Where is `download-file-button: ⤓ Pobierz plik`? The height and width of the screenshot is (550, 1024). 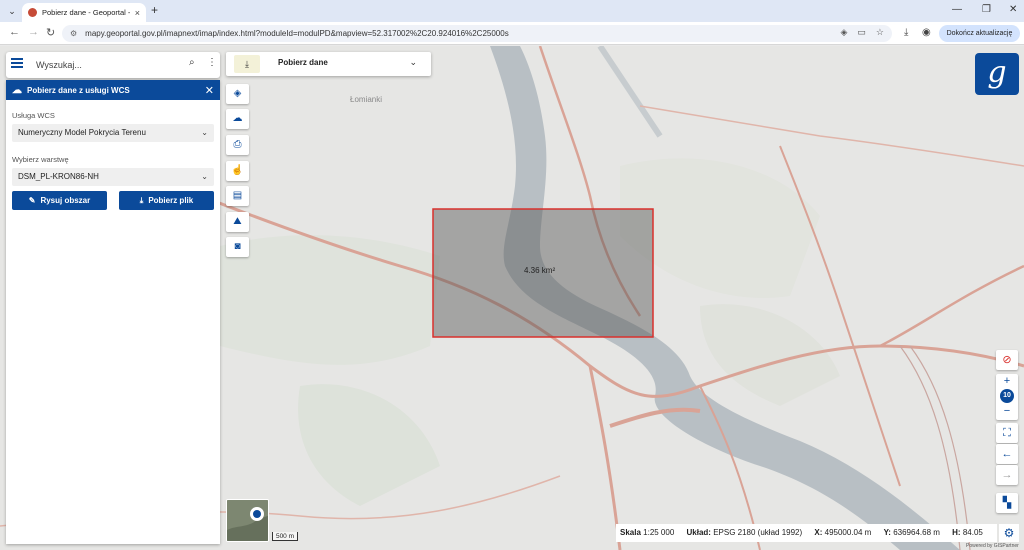 download-file-button: ⤓ Pobierz plik is located at coordinates (166, 200).